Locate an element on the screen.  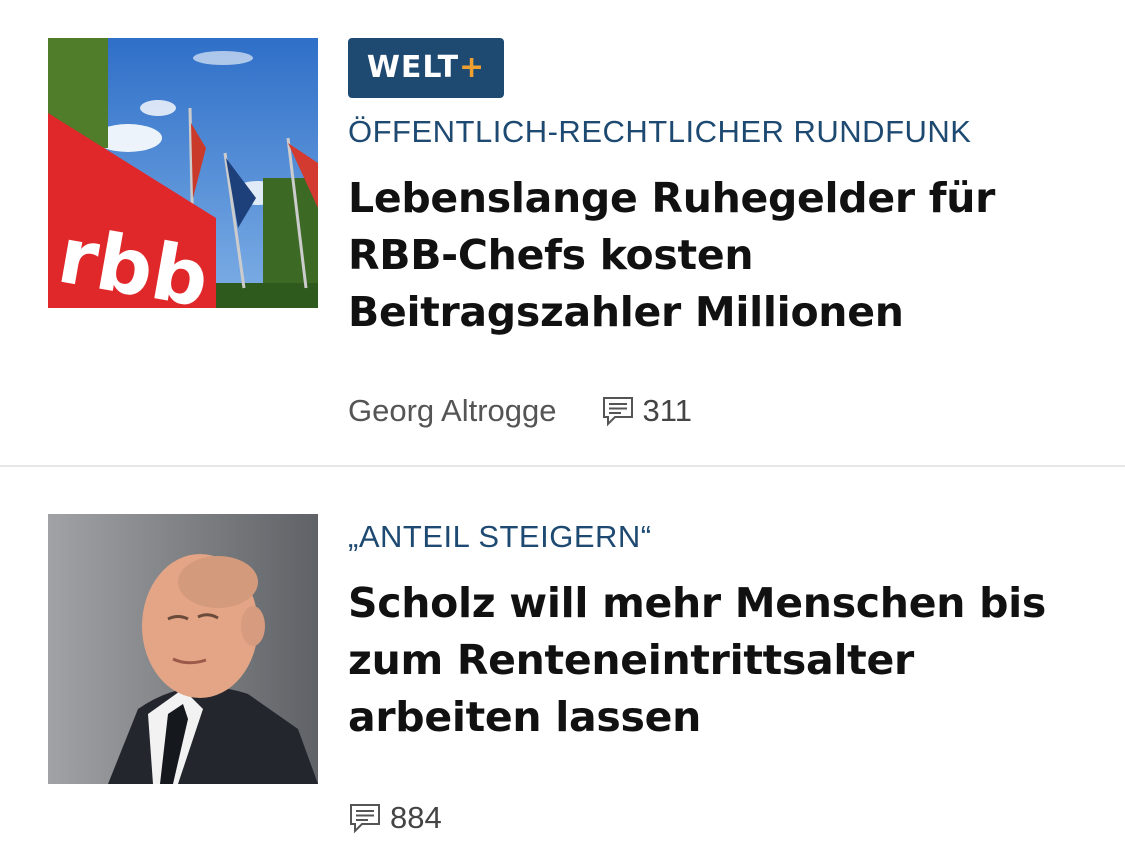
article-thumbnail is located at coordinates (183, 649).